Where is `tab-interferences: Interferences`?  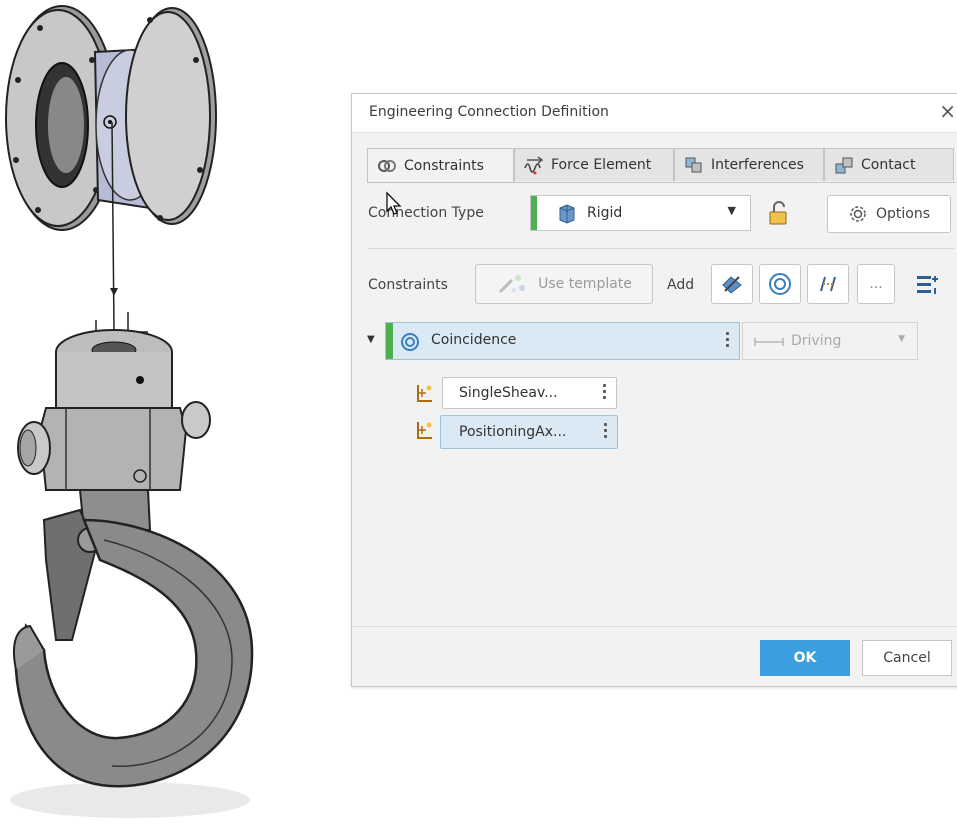 tab-interferences: Interferences is located at coordinates (749, 164).